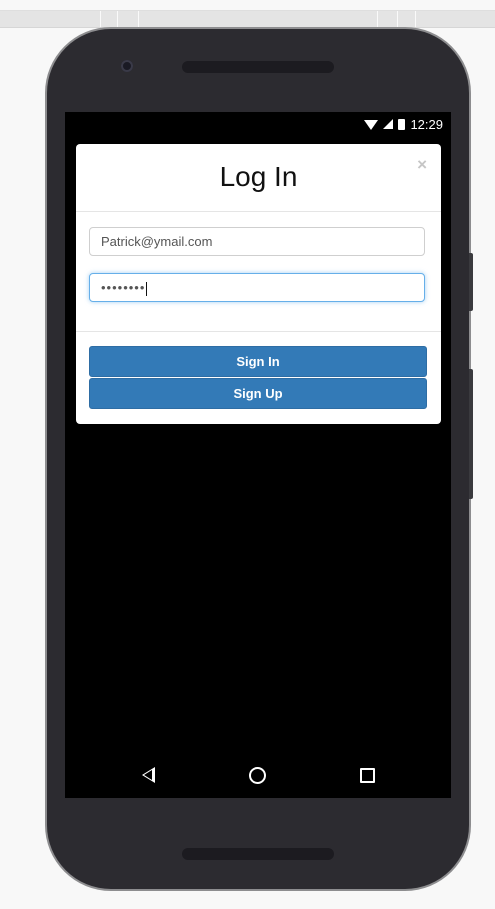  I want to click on home-icon, so click(257, 775).